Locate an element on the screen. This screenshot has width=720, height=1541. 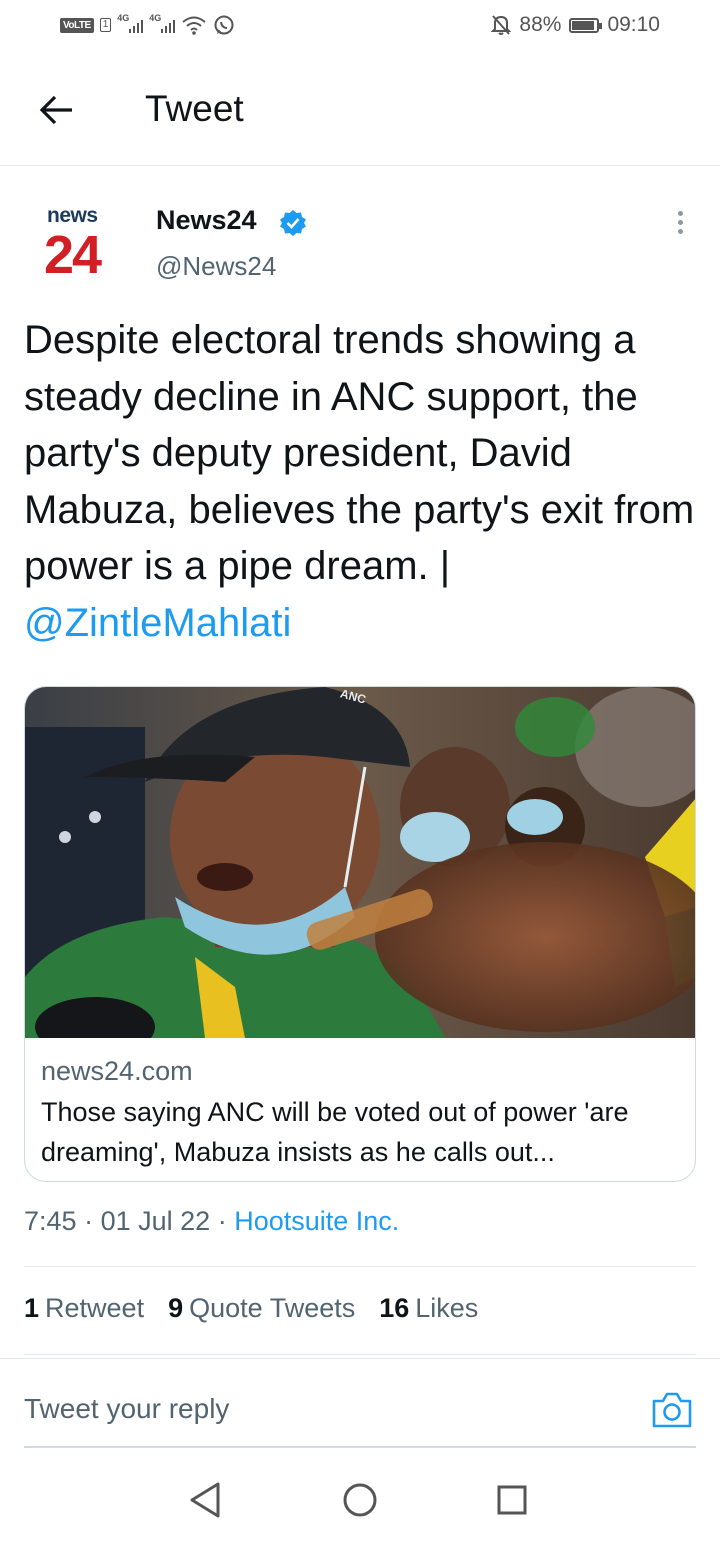
likes-stat: 16 Likes is located at coordinates (428, 1308).